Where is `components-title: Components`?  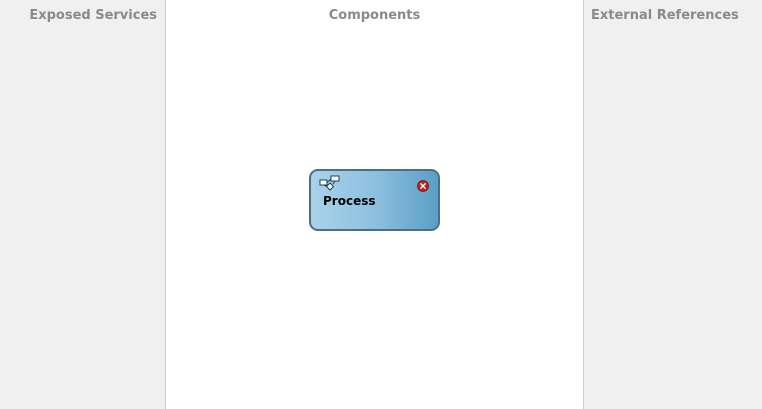
components-title: Components is located at coordinates (374, 15).